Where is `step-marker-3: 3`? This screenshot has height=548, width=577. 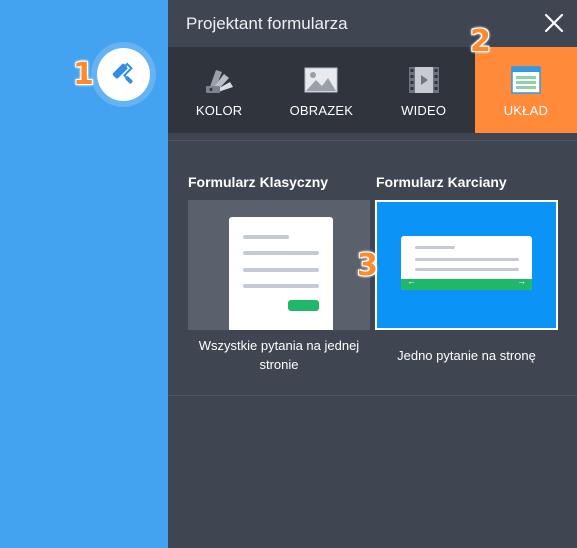 step-marker-3: 3 is located at coordinates (367, 265).